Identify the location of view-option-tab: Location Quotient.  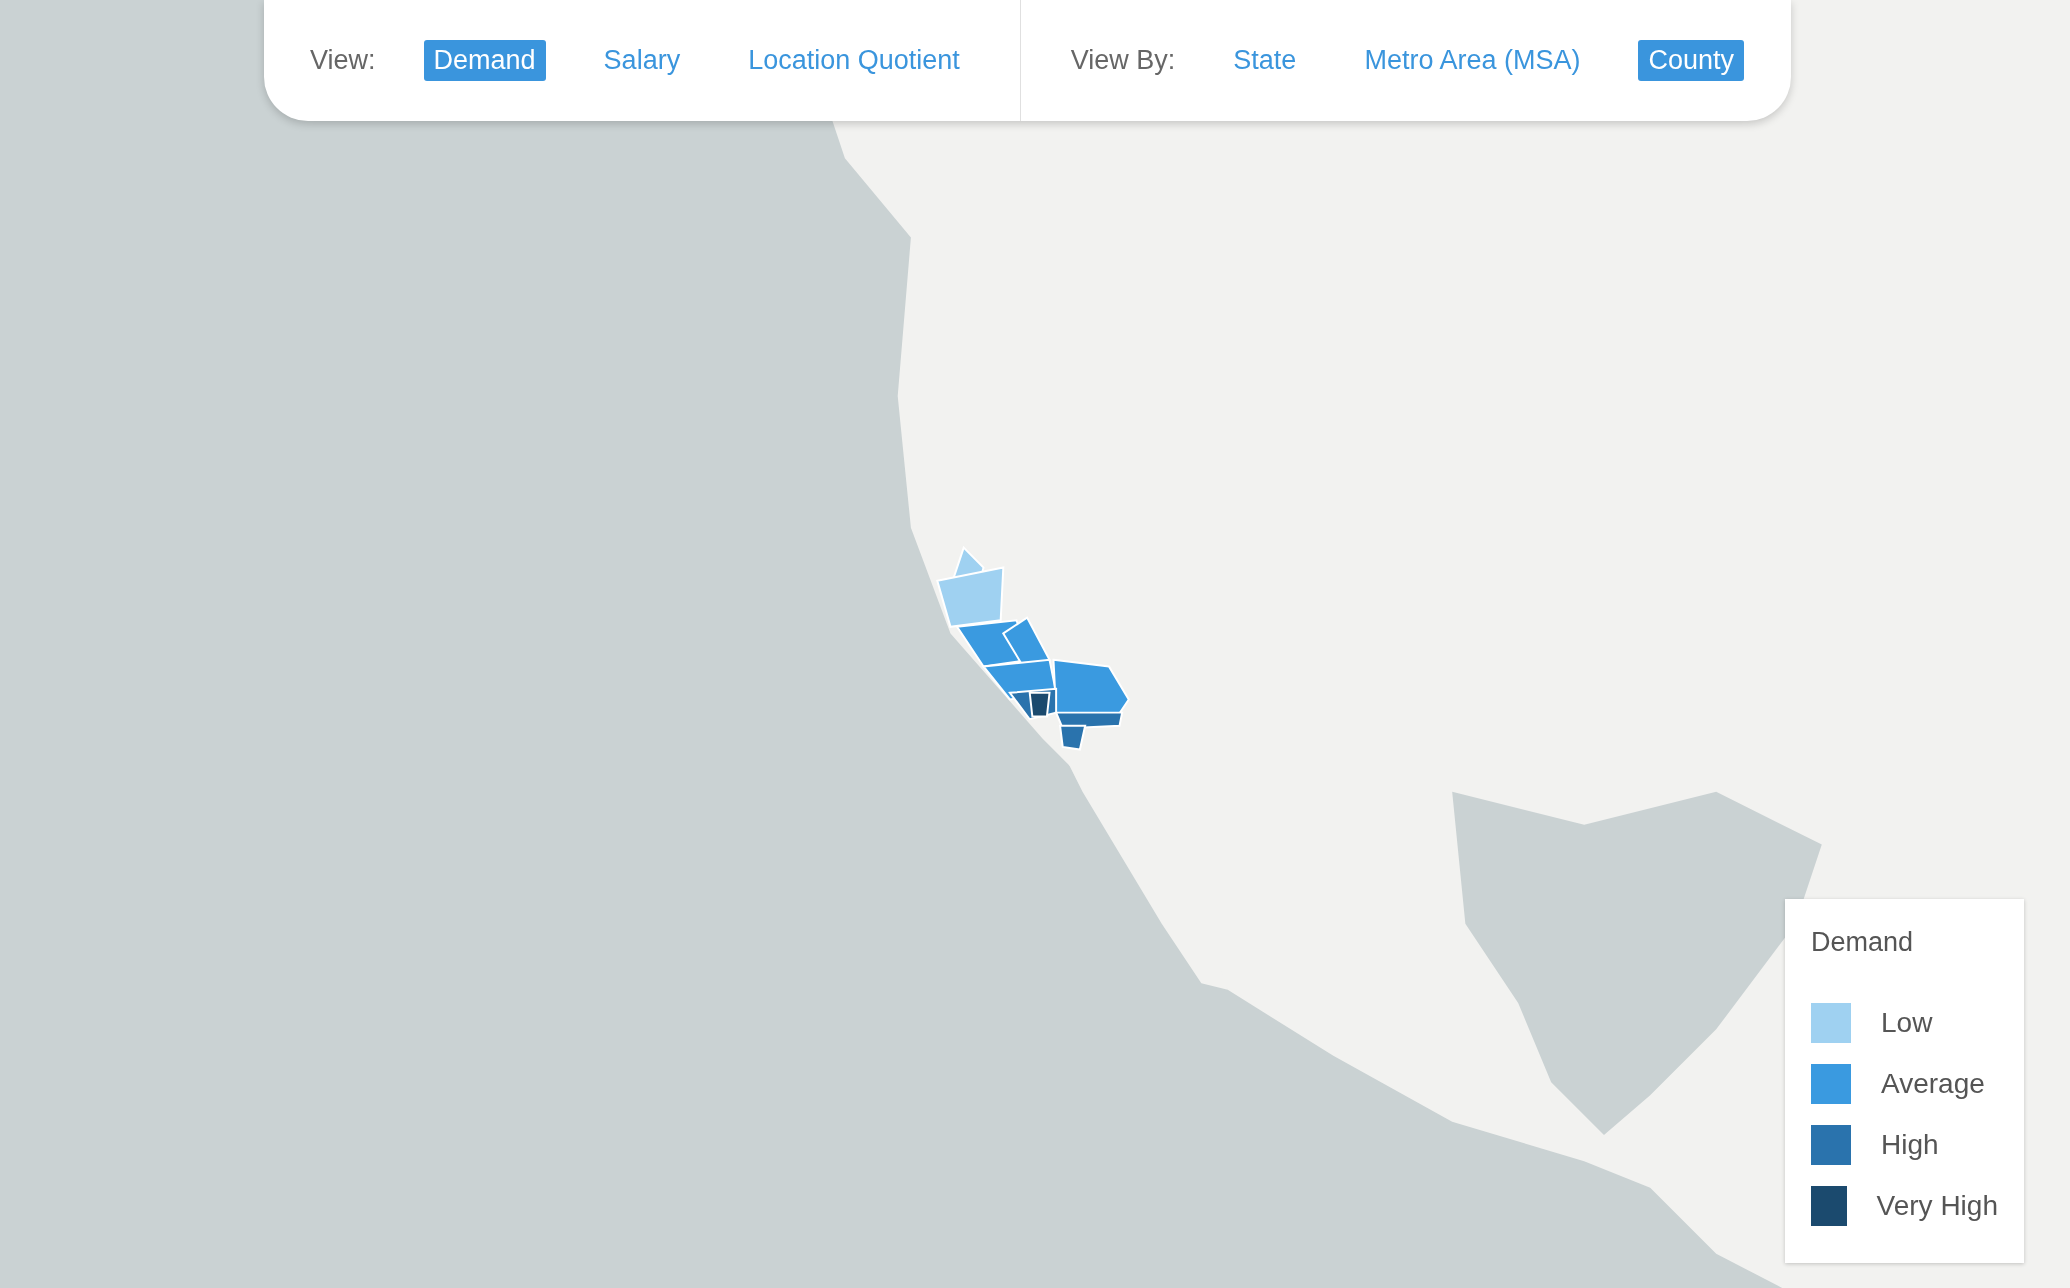
(854, 60).